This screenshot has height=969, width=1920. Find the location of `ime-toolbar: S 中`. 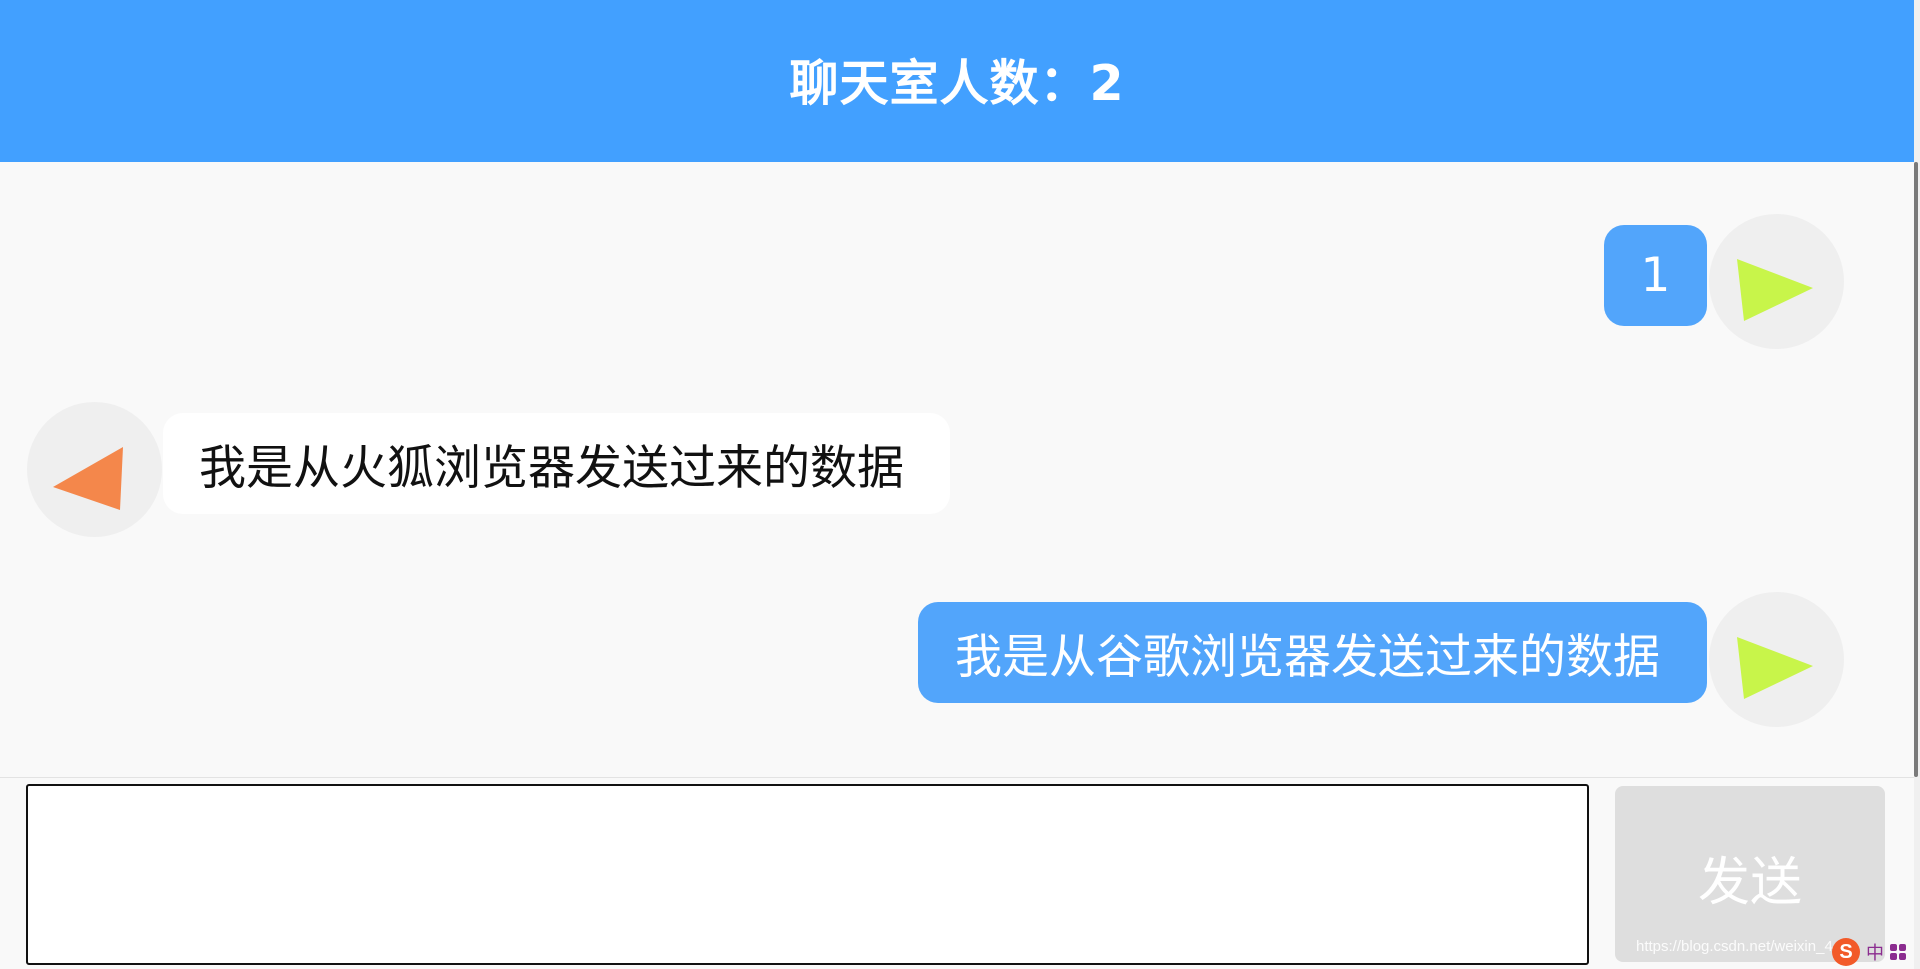

ime-toolbar: S 中 is located at coordinates (1873, 952).